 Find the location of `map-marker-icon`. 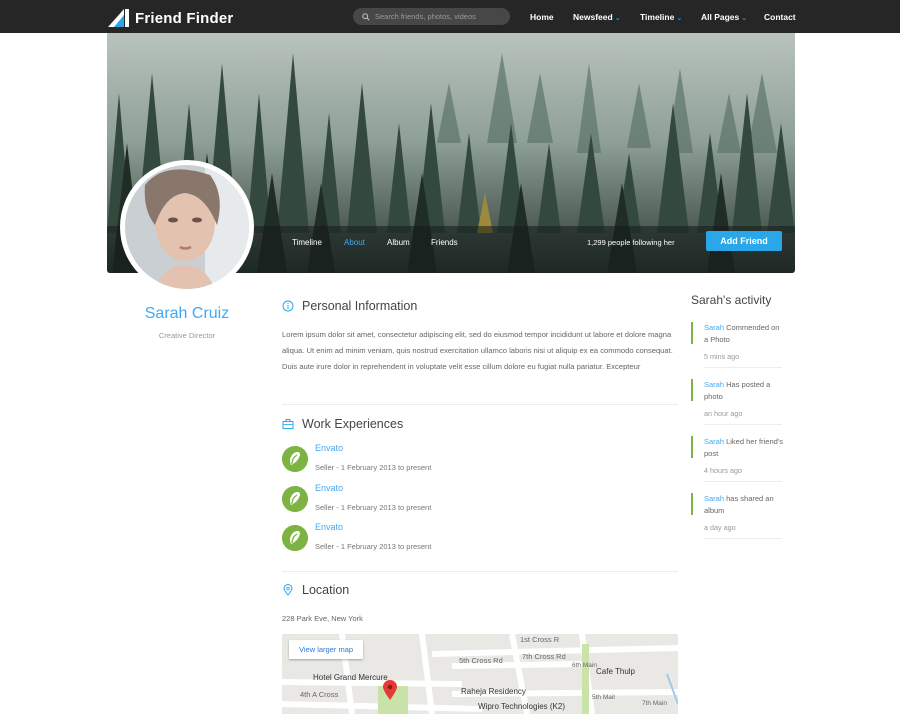

map-marker-icon is located at coordinates (390, 690).